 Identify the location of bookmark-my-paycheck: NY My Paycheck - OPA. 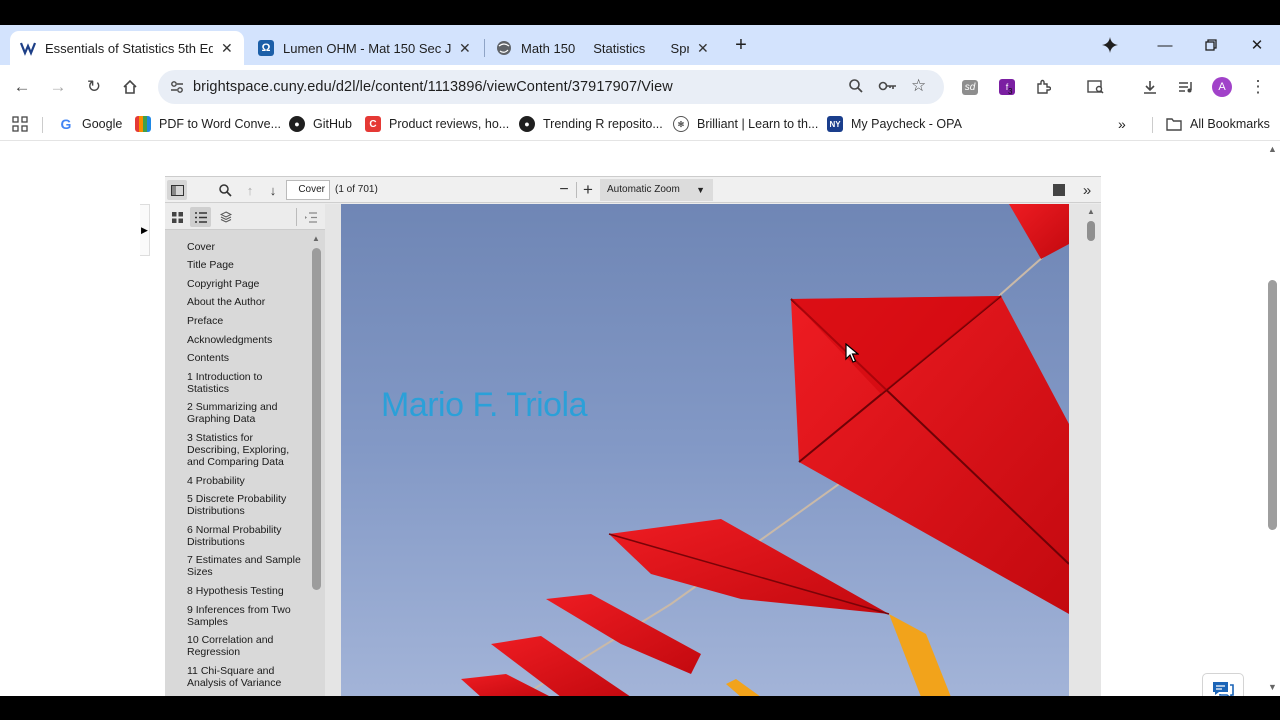
(894, 124).